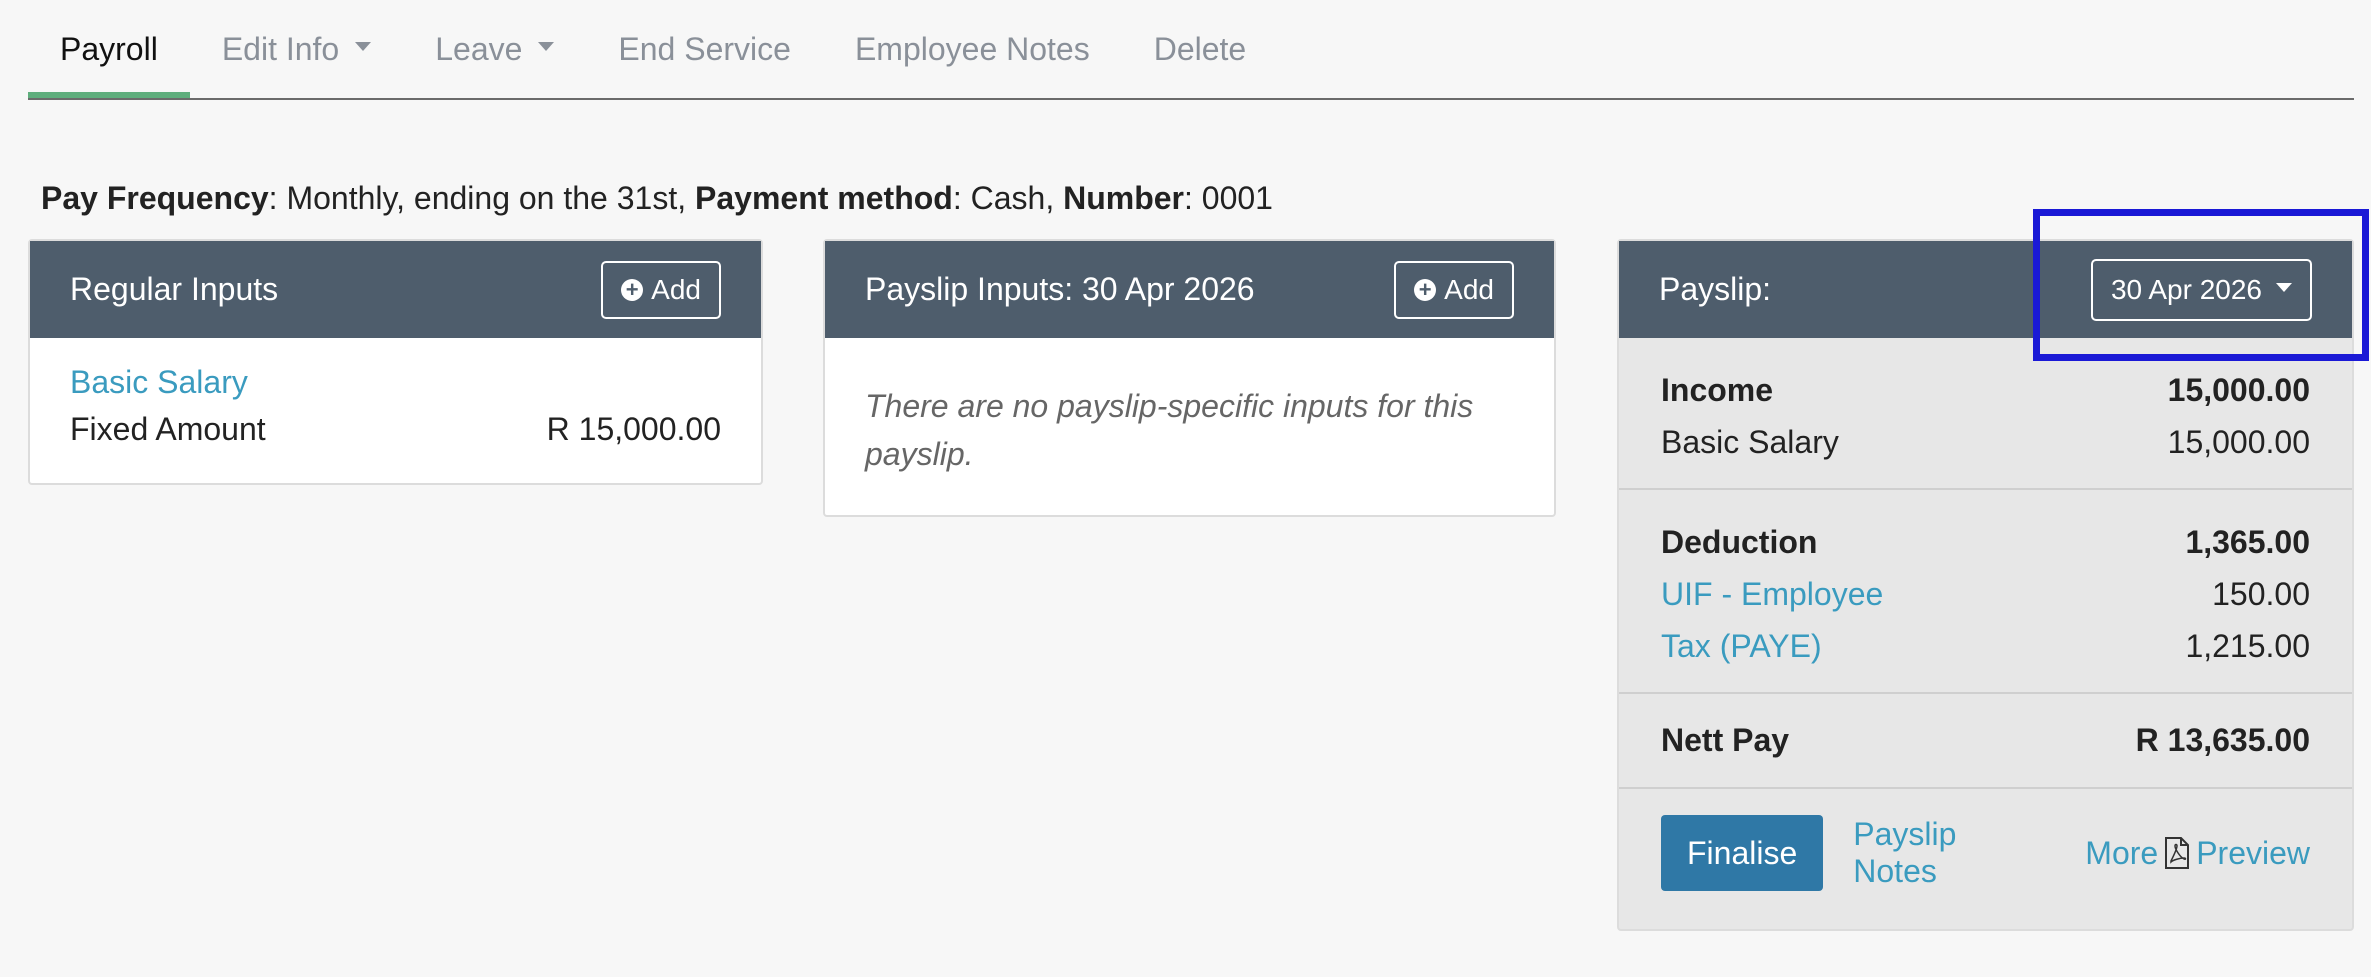 This screenshot has height=977, width=2371. What do you see at coordinates (395, 406) in the screenshot?
I see `regular-inputs-body: Basic Salary Fixed Amount R 15,000.00` at bounding box center [395, 406].